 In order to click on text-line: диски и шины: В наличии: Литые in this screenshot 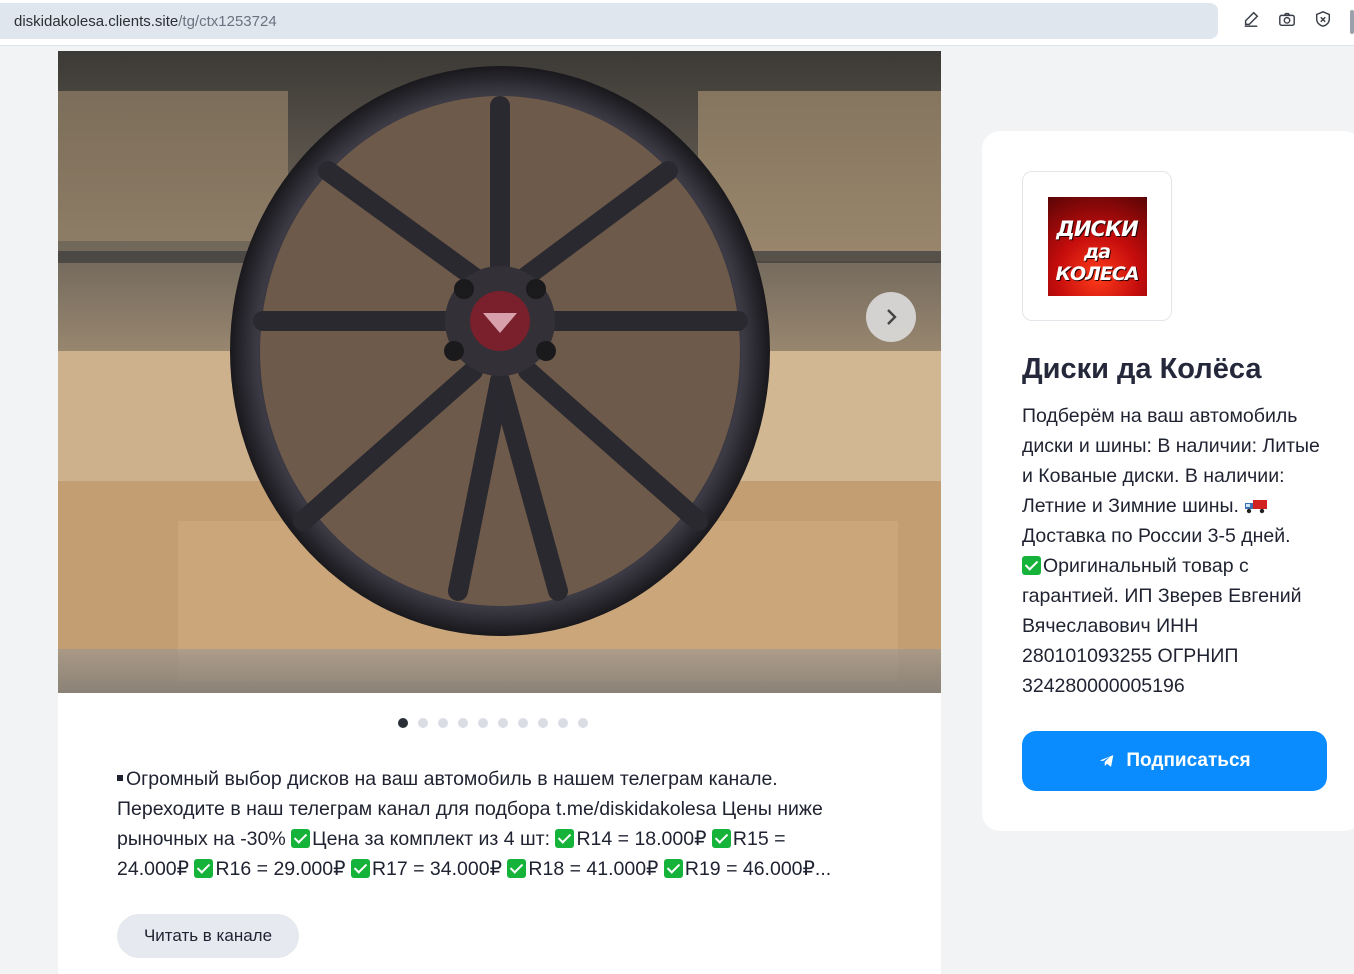, I will do `click(1181, 446)`.